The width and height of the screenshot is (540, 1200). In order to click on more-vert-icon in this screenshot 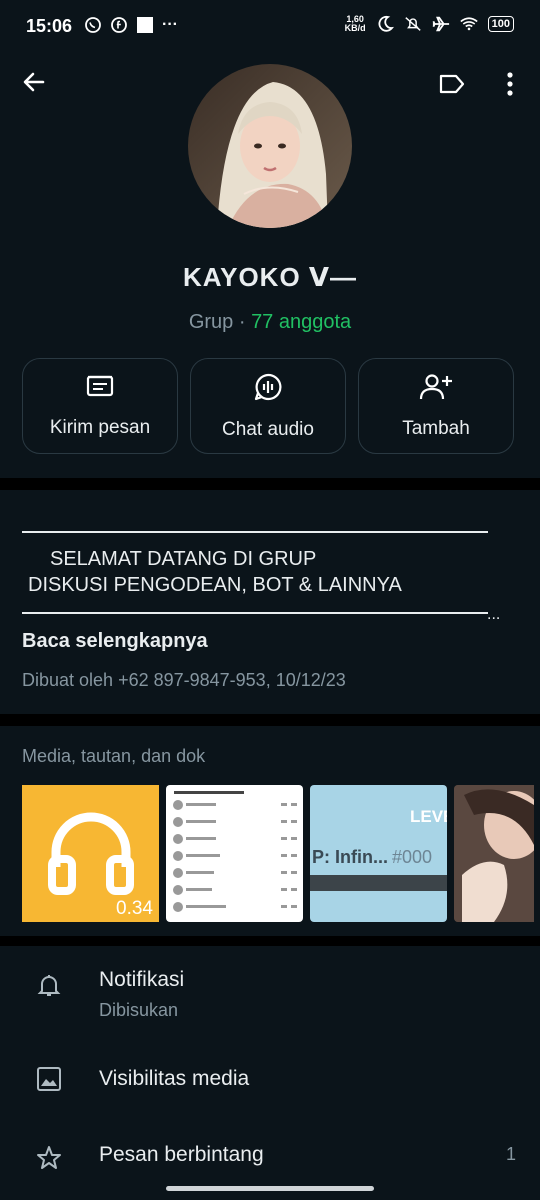, I will do `click(510, 86)`.